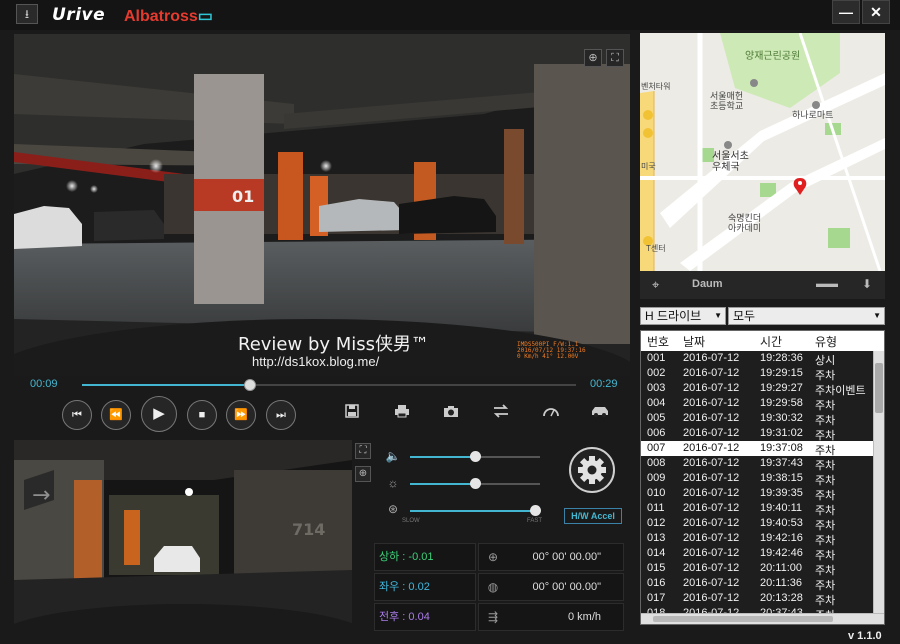 This screenshot has height=644, width=900. I want to click on header-number: 번호, so click(658, 341).